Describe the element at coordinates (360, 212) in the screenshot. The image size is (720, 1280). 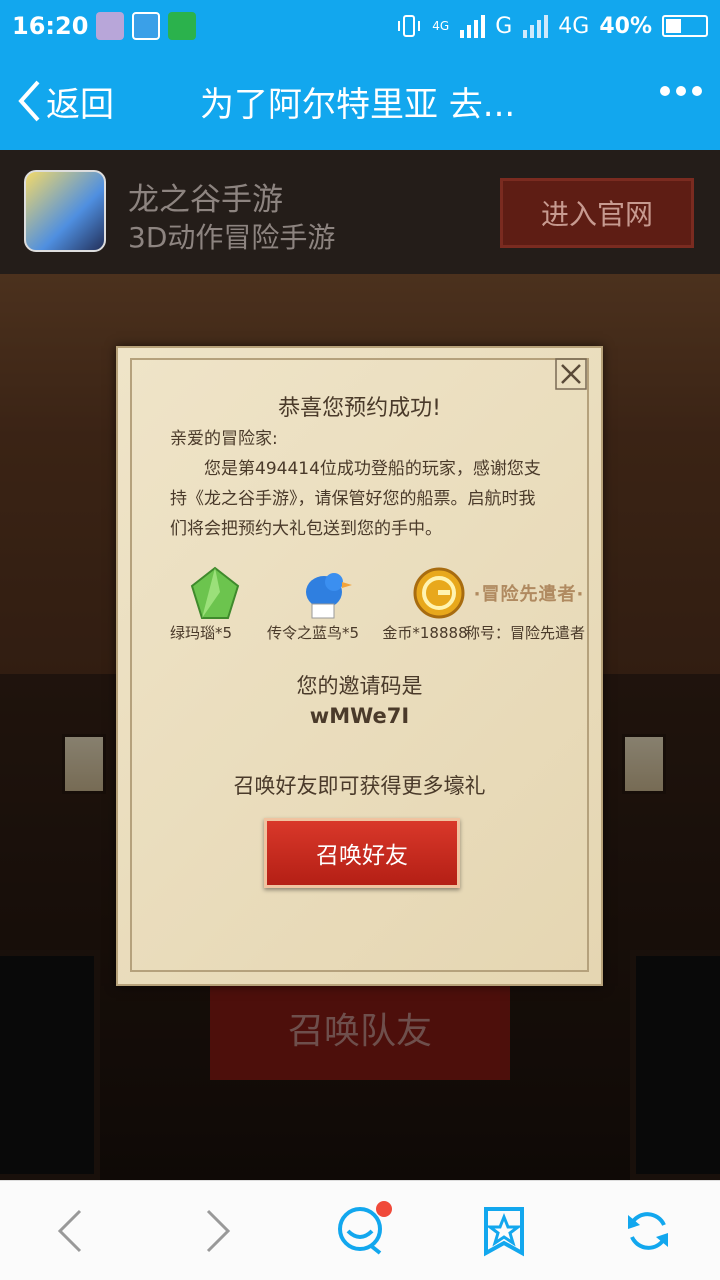
I see `app-banner: 龙之谷手游 3D动作冒险手游 进入官网` at that location.